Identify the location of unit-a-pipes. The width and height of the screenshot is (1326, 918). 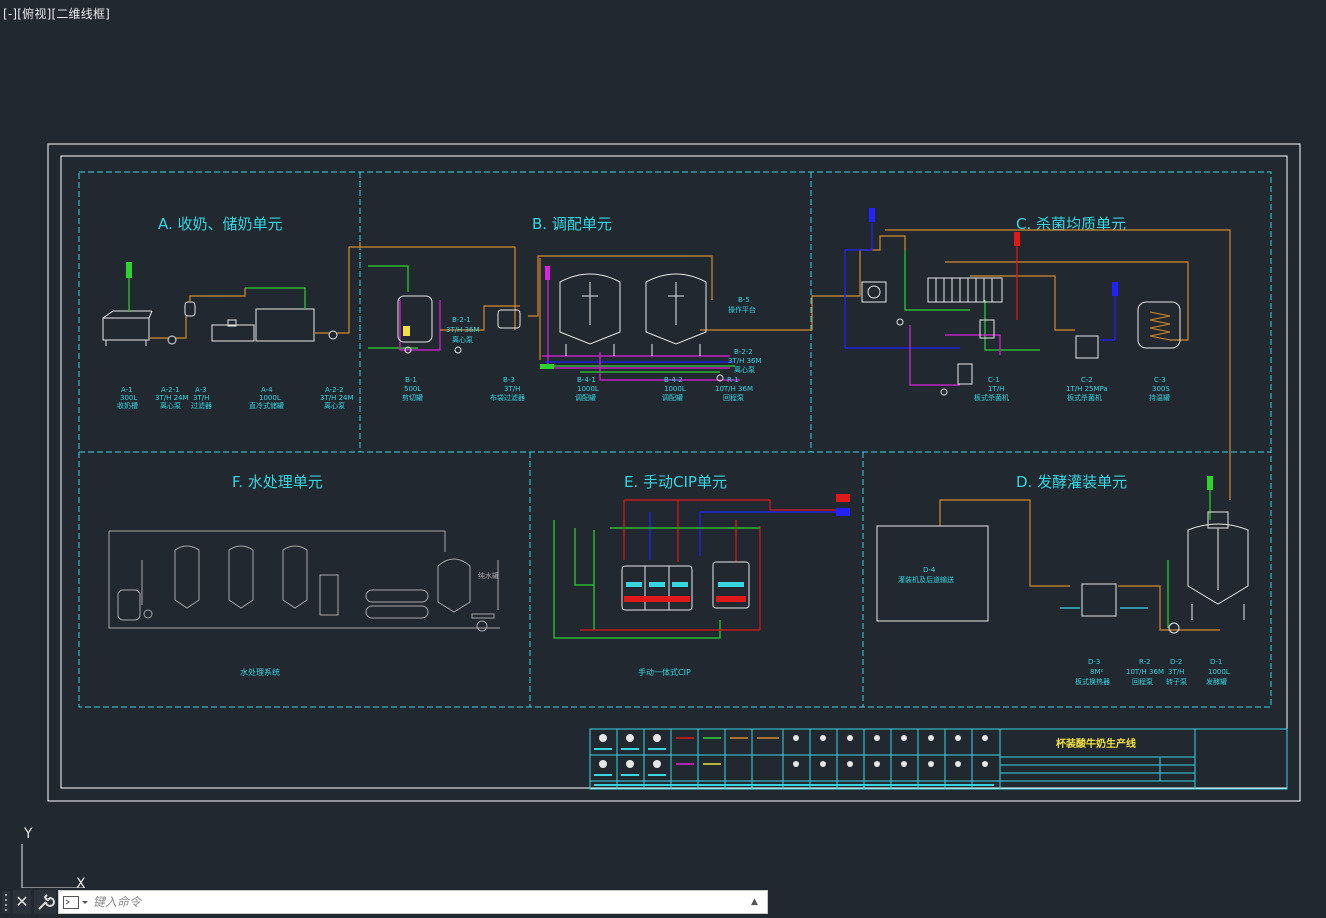
(243, 290).